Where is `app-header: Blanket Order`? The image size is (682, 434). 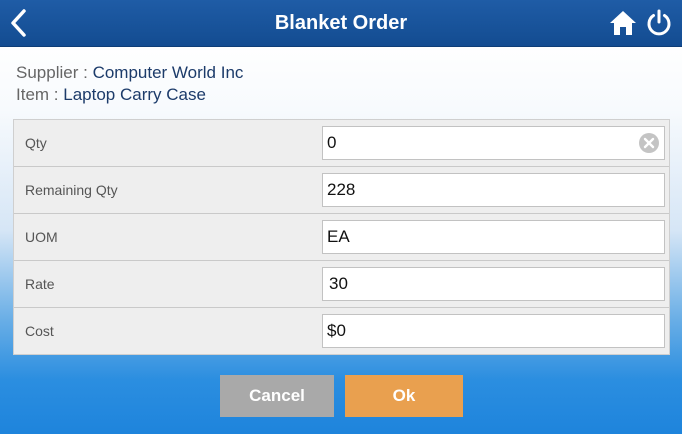
app-header: Blanket Order is located at coordinates (341, 23).